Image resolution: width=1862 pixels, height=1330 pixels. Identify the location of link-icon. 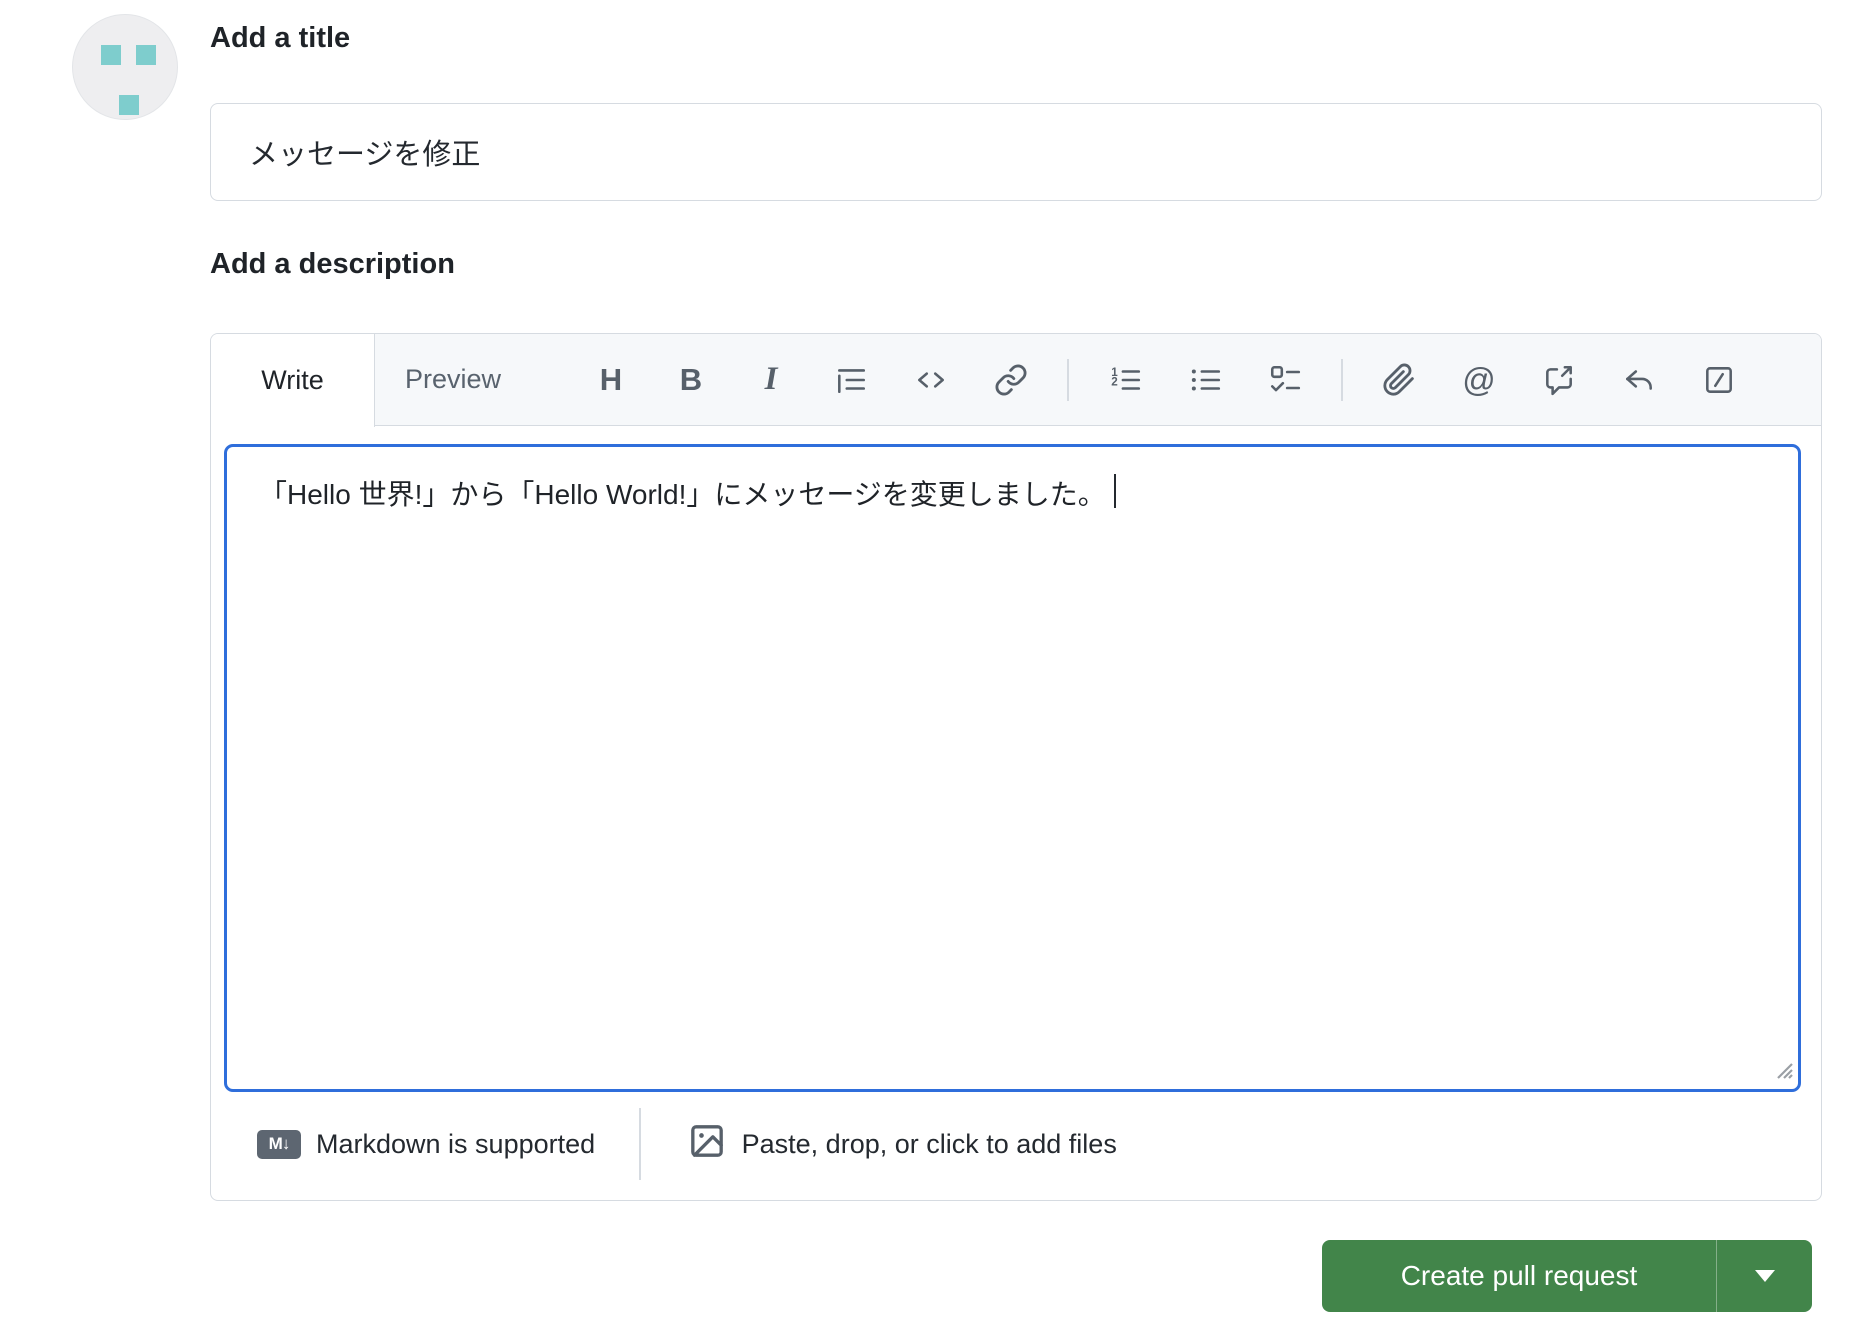
(1011, 379).